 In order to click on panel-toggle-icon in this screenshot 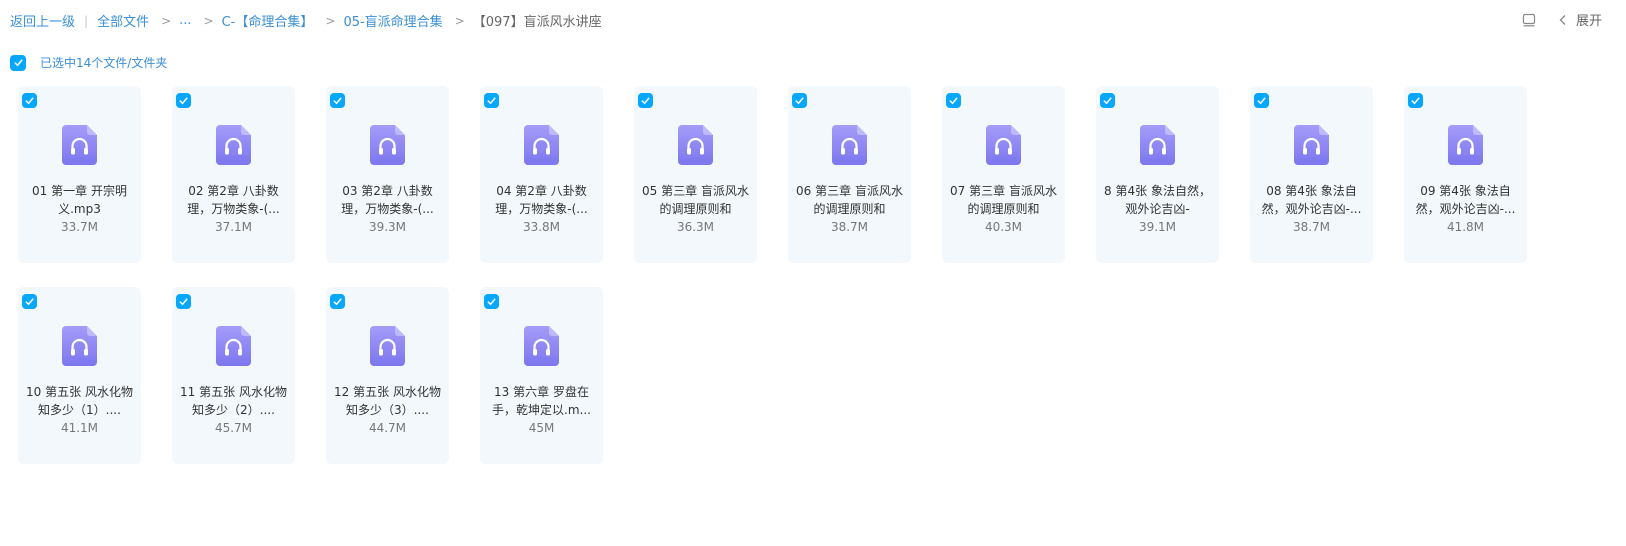, I will do `click(1529, 20)`.